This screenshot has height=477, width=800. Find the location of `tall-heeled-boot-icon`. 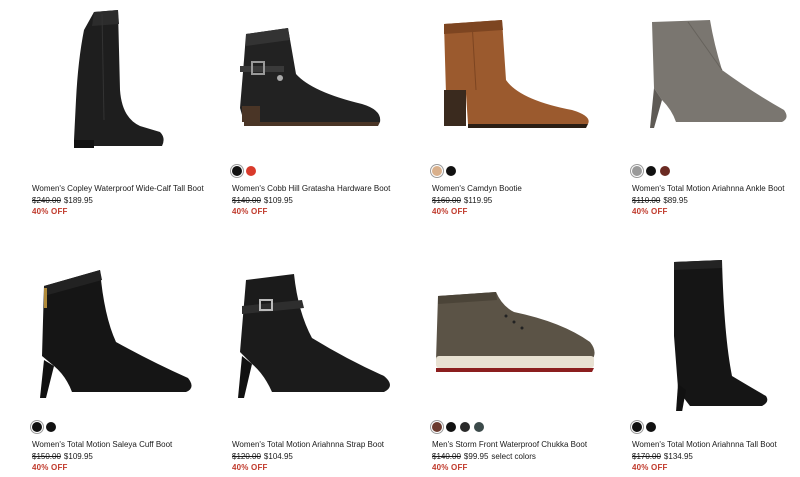

tall-heeled-boot-icon is located at coordinates (721, 335).